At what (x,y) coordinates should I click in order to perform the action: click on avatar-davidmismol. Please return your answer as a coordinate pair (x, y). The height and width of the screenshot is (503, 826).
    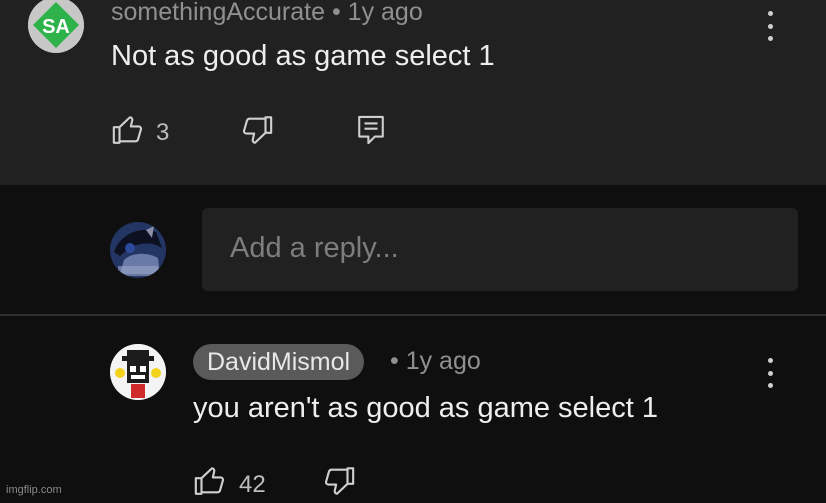
    Looking at the image, I should click on (138, 372).